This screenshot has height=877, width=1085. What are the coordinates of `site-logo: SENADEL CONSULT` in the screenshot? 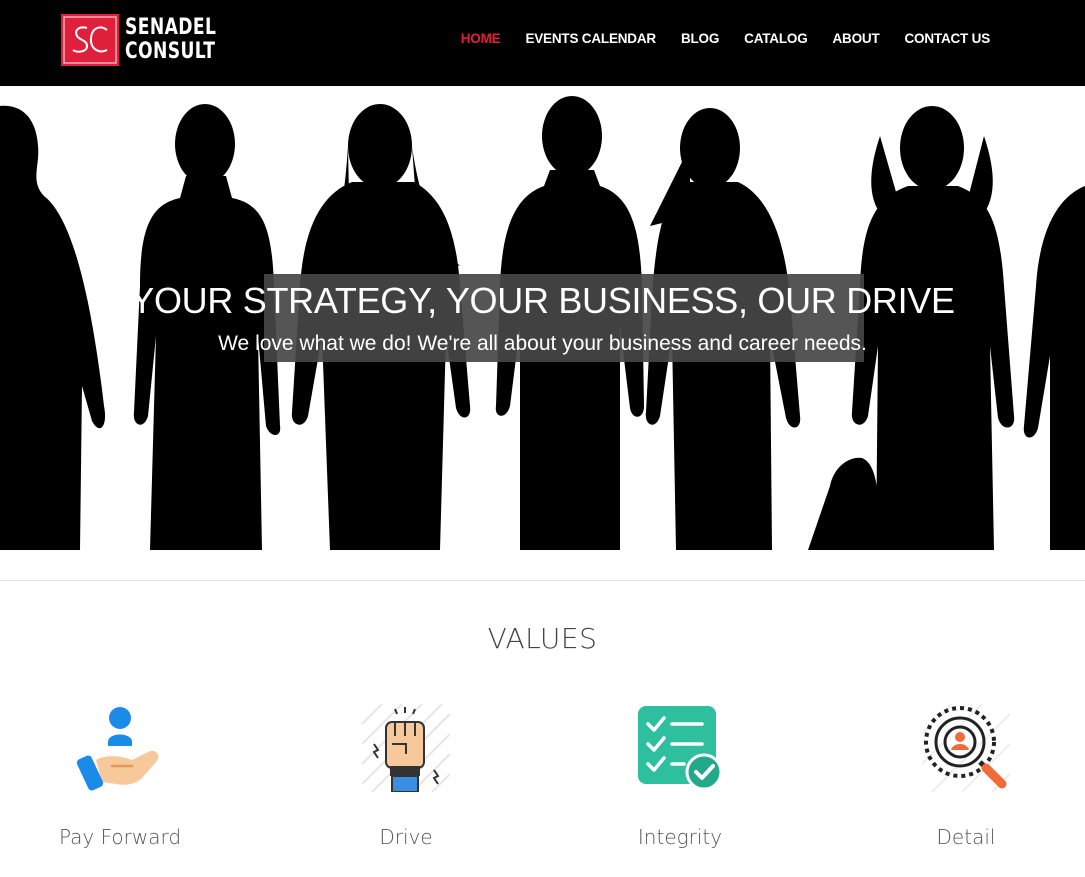 It's located at (151, 40).